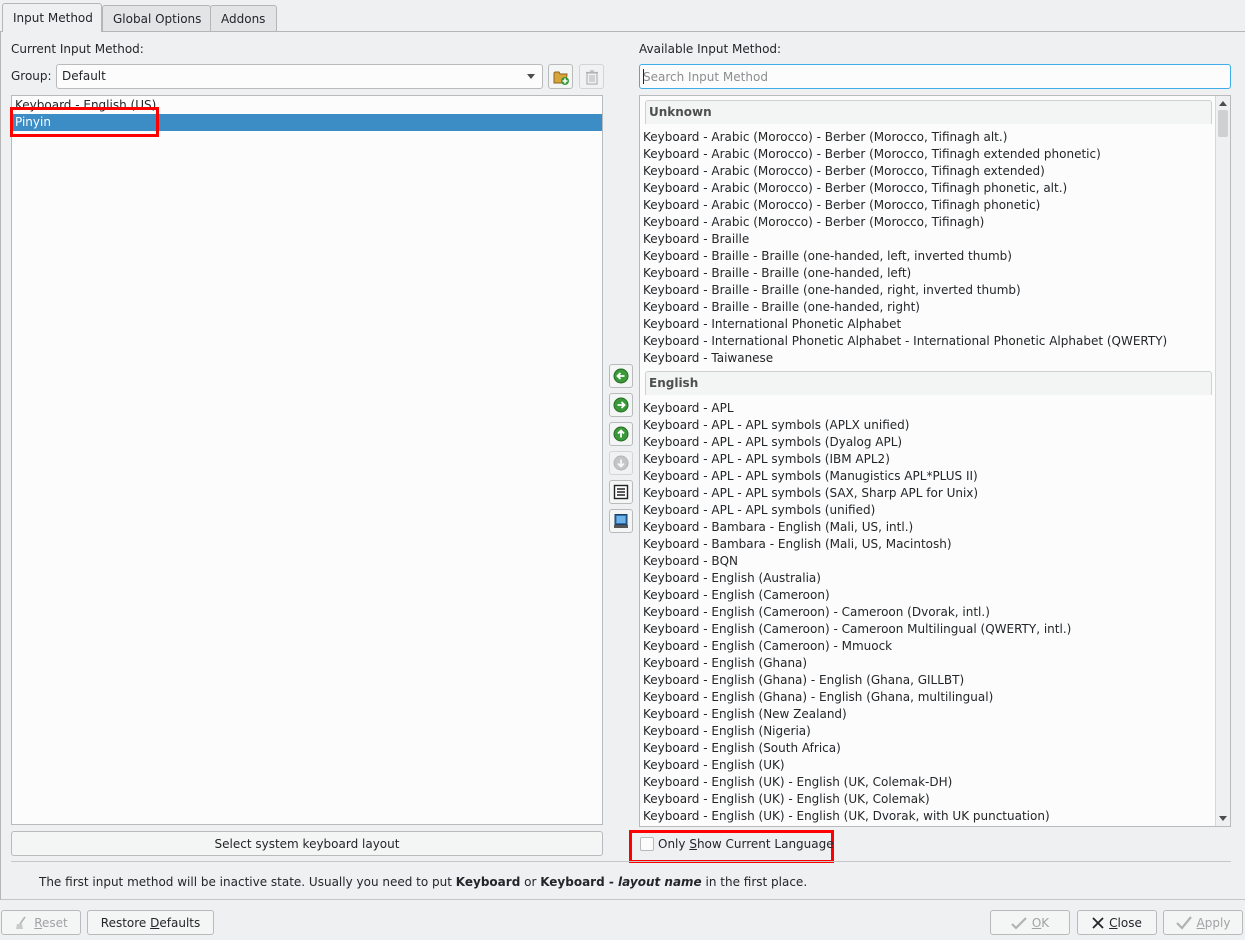  Describe the element at coordinates (84, 76) in the screenshot. I see `group-combo-value: Default` at that location.